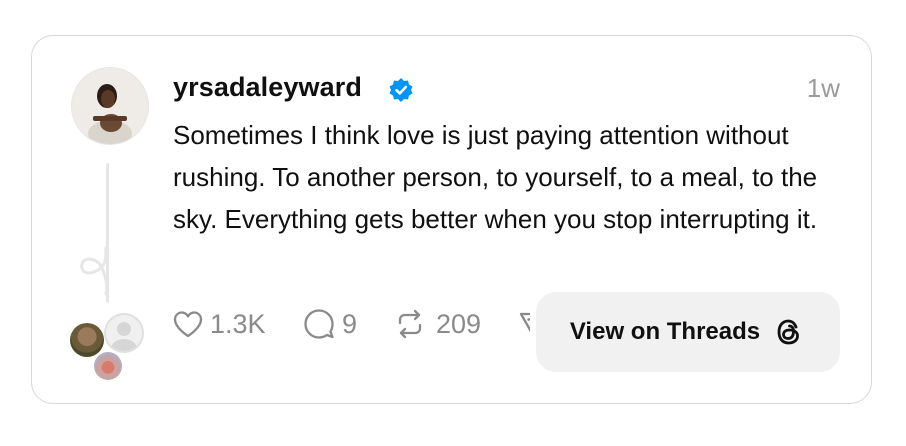 The width and height of the screenshot is (906, 446). Describe the element at coordinates (319, 324) in the screenshot. I see `comment-icon` at that location.